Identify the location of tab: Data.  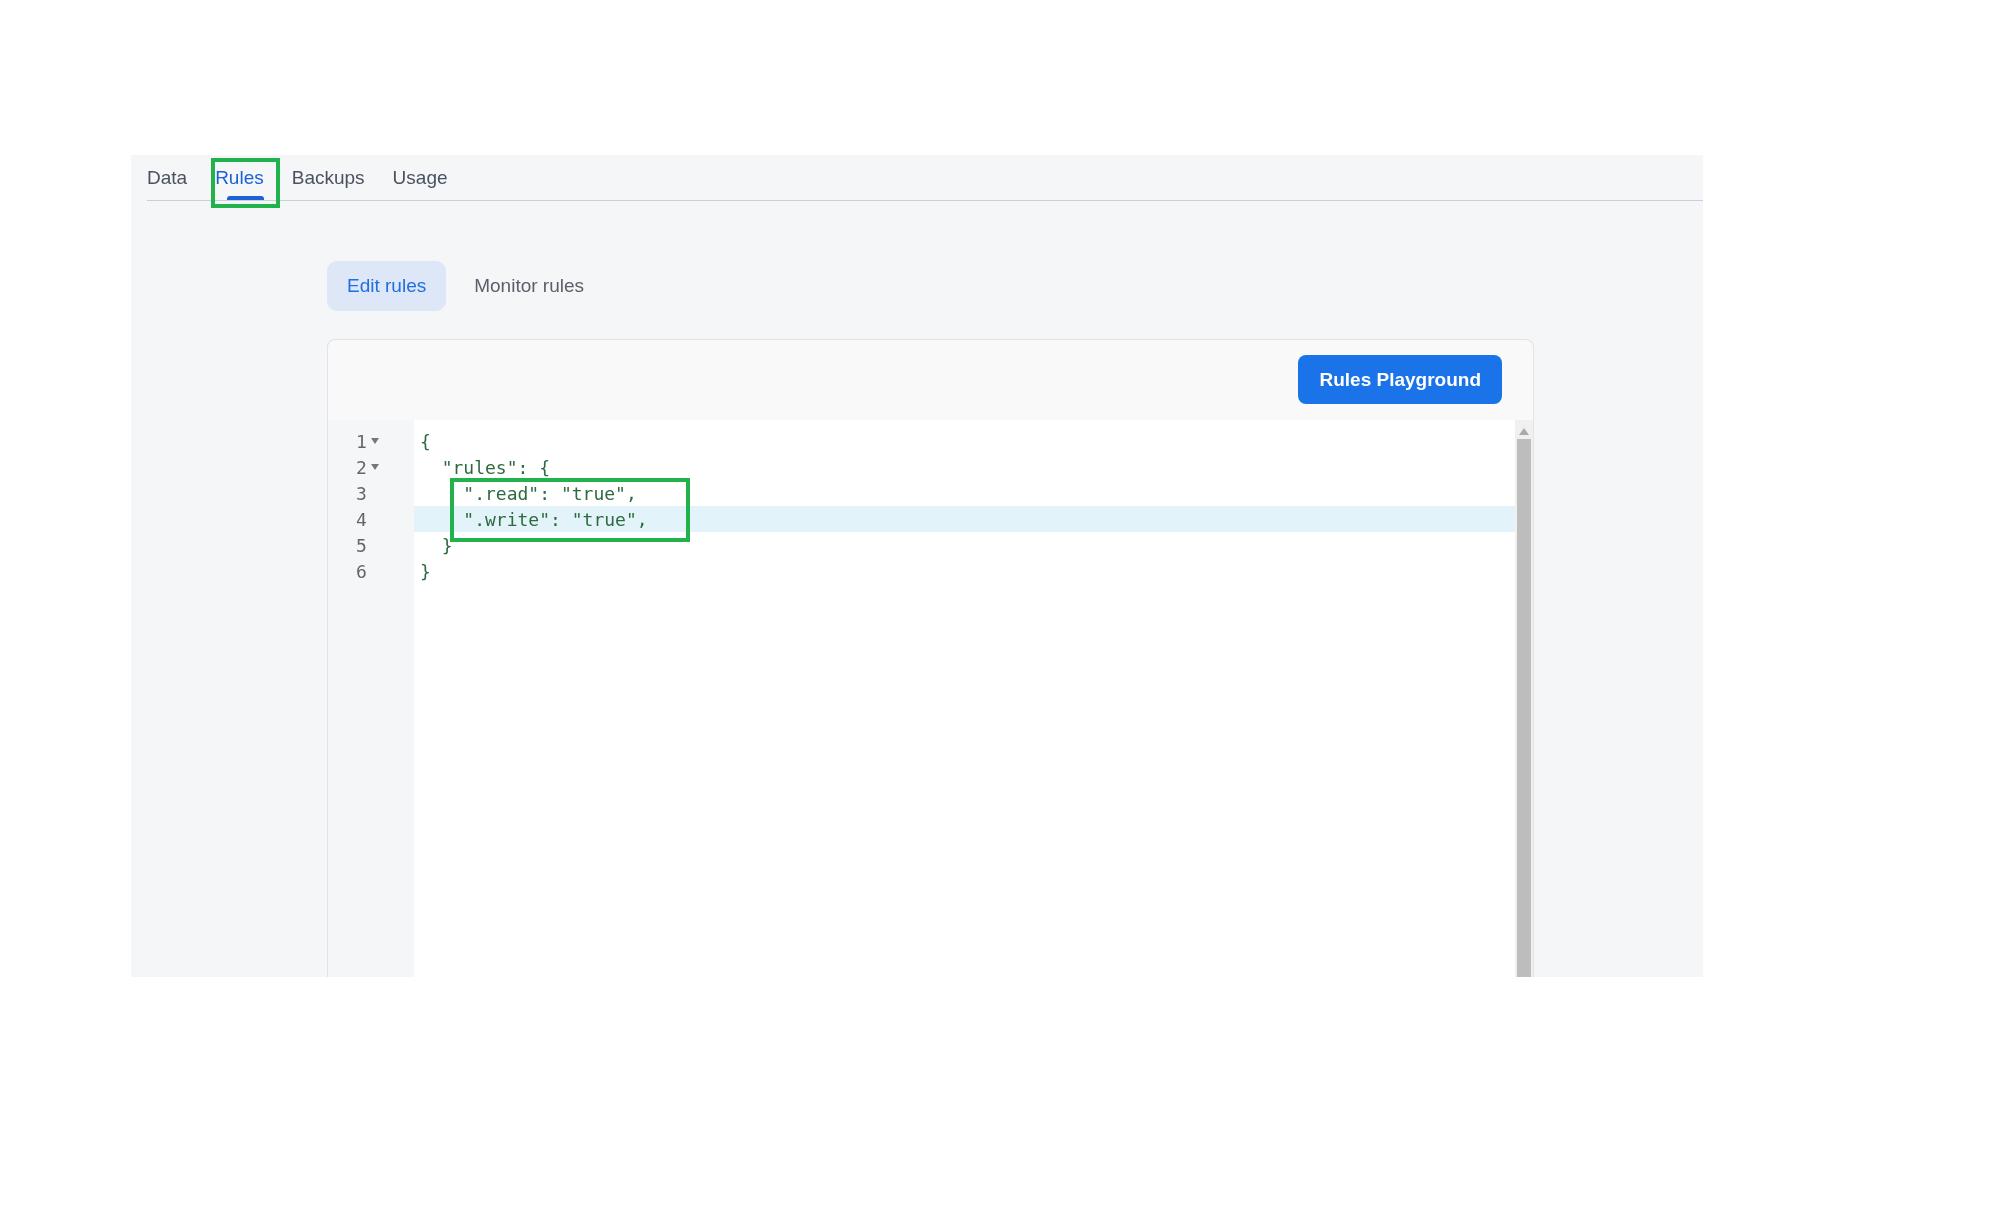
(173, 177).